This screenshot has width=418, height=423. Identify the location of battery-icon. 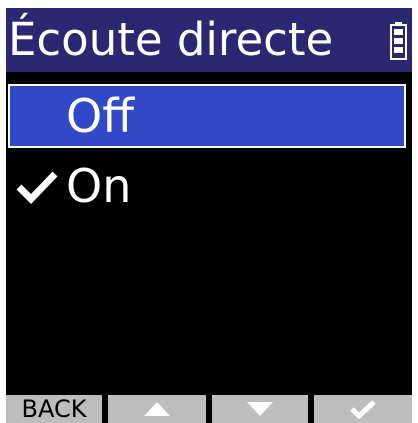
(398, 41).